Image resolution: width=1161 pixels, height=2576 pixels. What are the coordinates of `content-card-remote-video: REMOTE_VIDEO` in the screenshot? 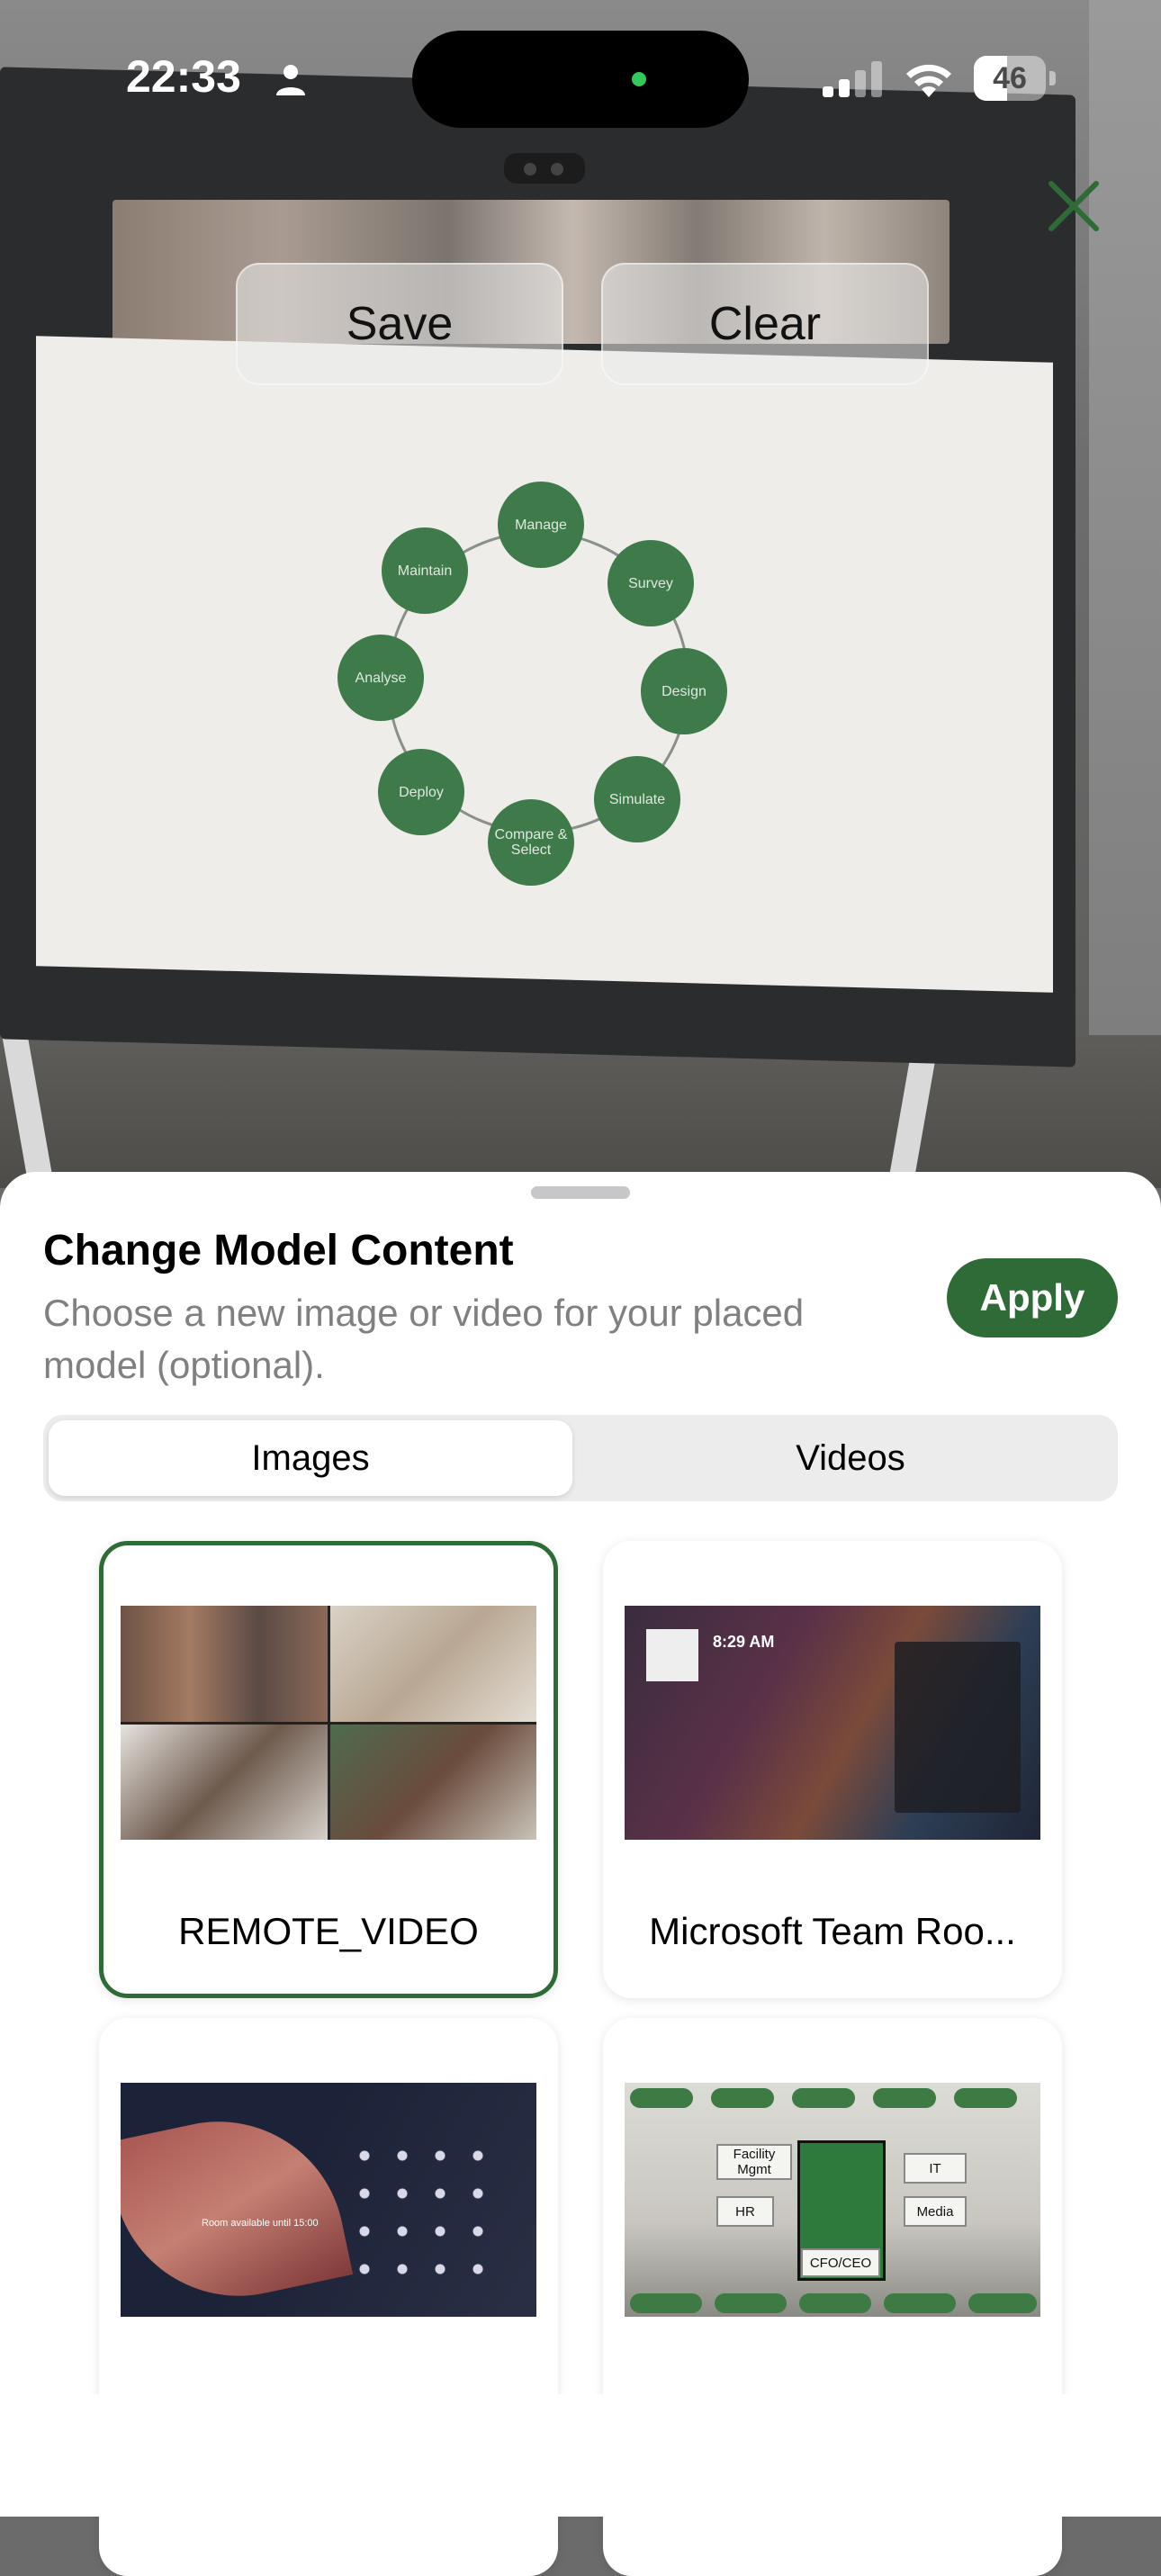 It's located at (328, 1769).